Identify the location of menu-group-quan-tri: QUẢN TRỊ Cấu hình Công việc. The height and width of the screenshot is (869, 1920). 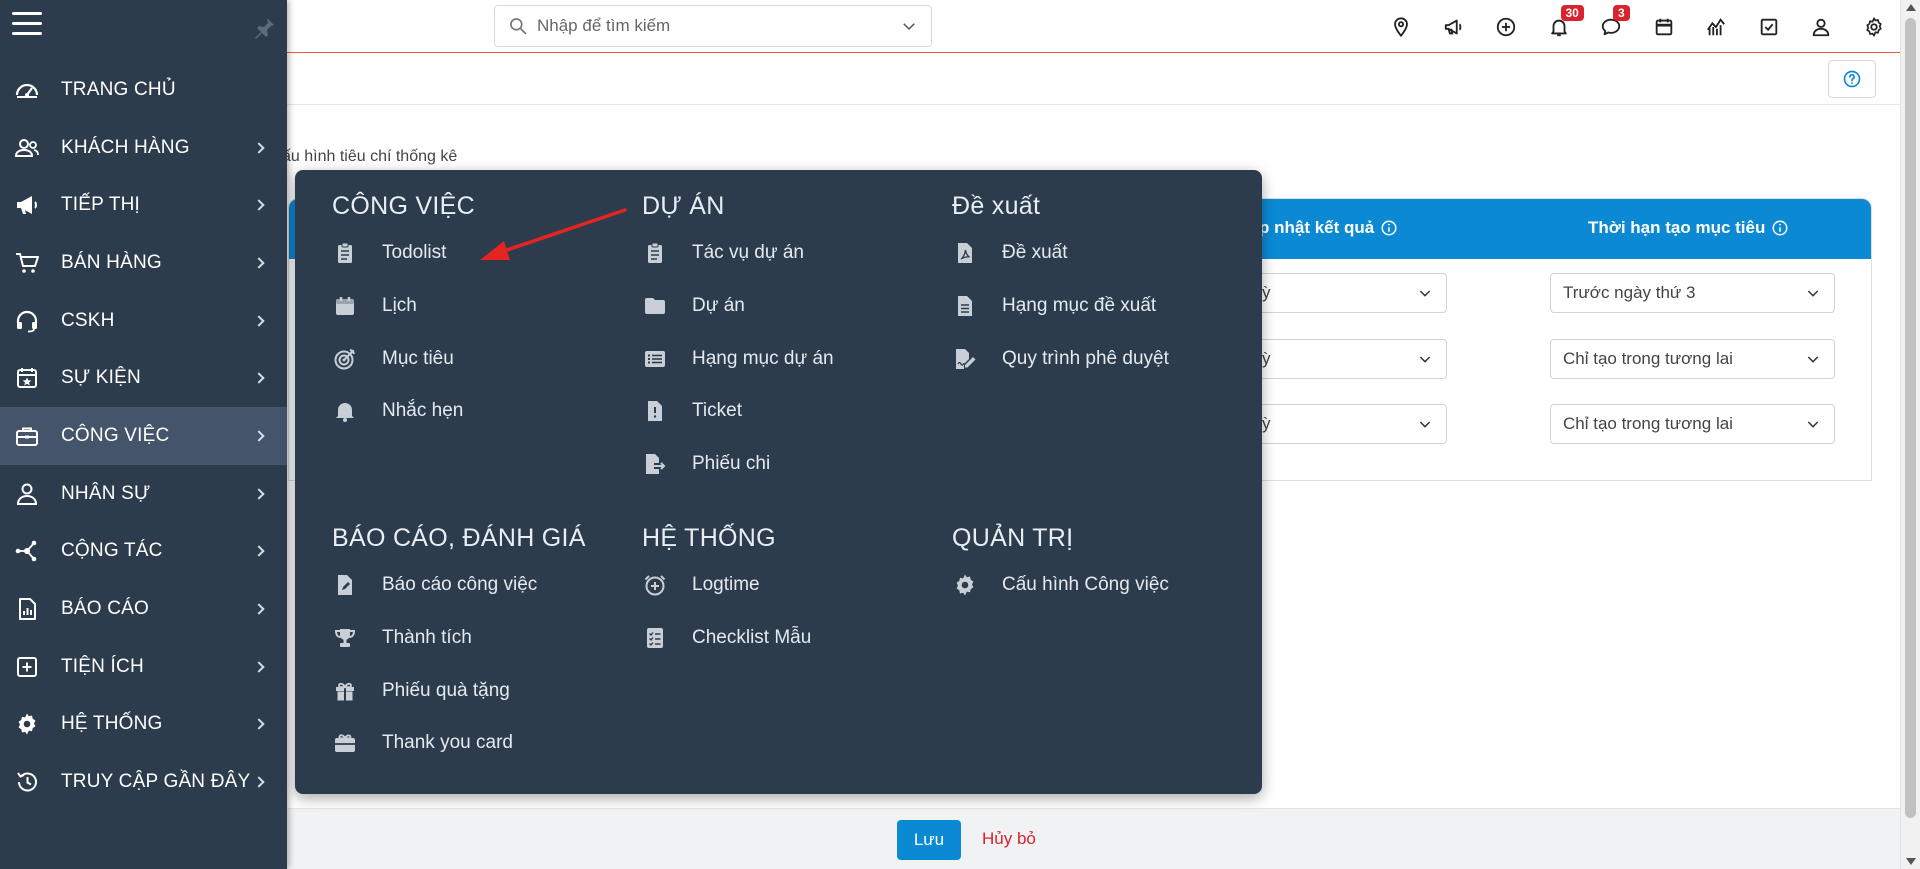
(1060, 568).